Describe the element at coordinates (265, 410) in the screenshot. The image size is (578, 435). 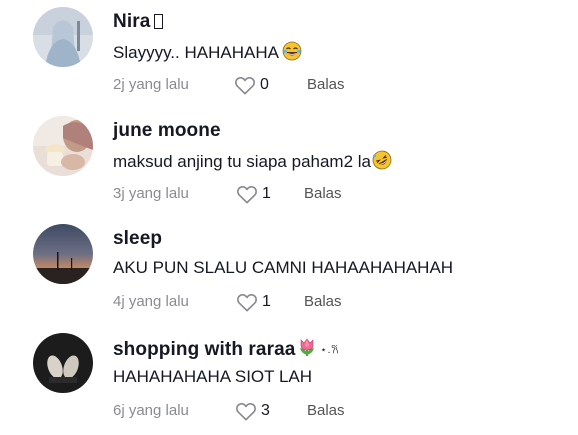
I see `like-count: 3` at that location.